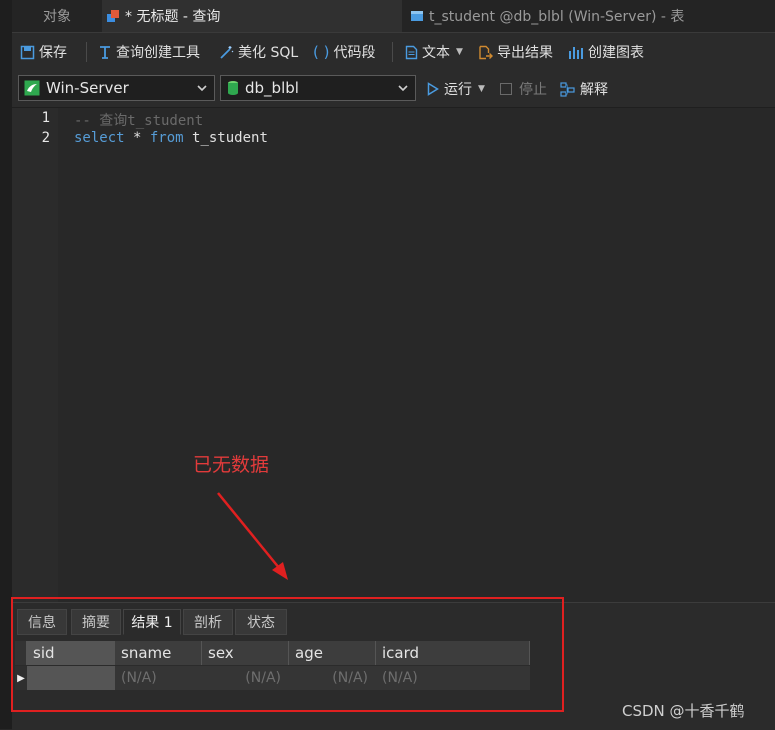 The image size is (775, 730). What do you see at coordinates (567, 89) in the screenshot?
I see `explain-icon` at bounding box center [567, 89].